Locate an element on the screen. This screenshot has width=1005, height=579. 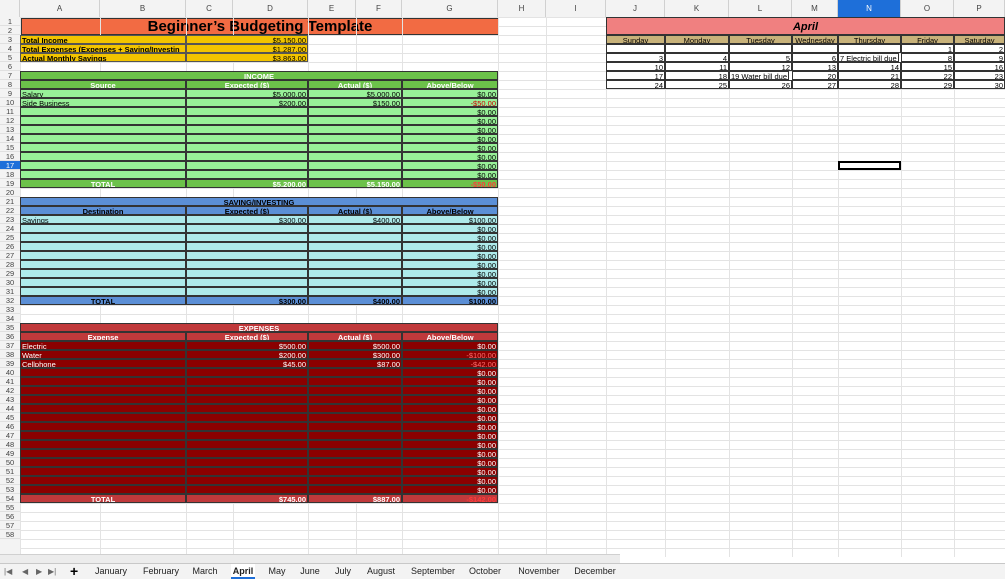
sheet-tab-june: June is located at coordinates (310, 571).